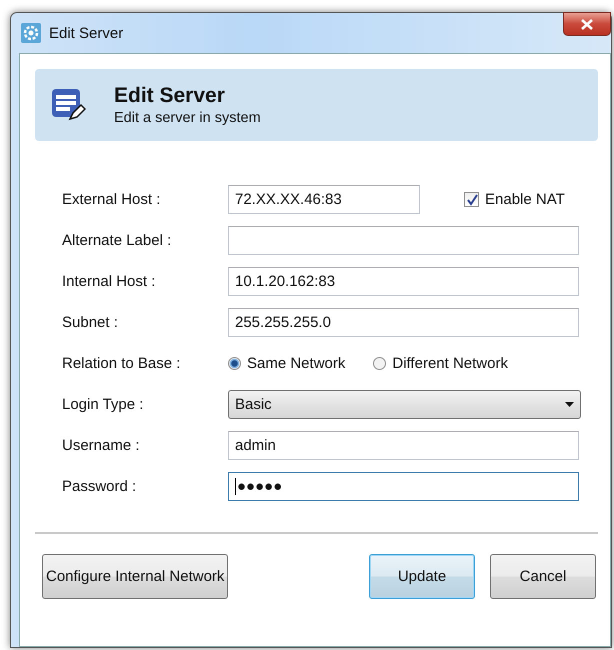  Describe the element at coordinates (403, 322) in the screenshot. I see `input-field: 255.255.255.0` at that location.